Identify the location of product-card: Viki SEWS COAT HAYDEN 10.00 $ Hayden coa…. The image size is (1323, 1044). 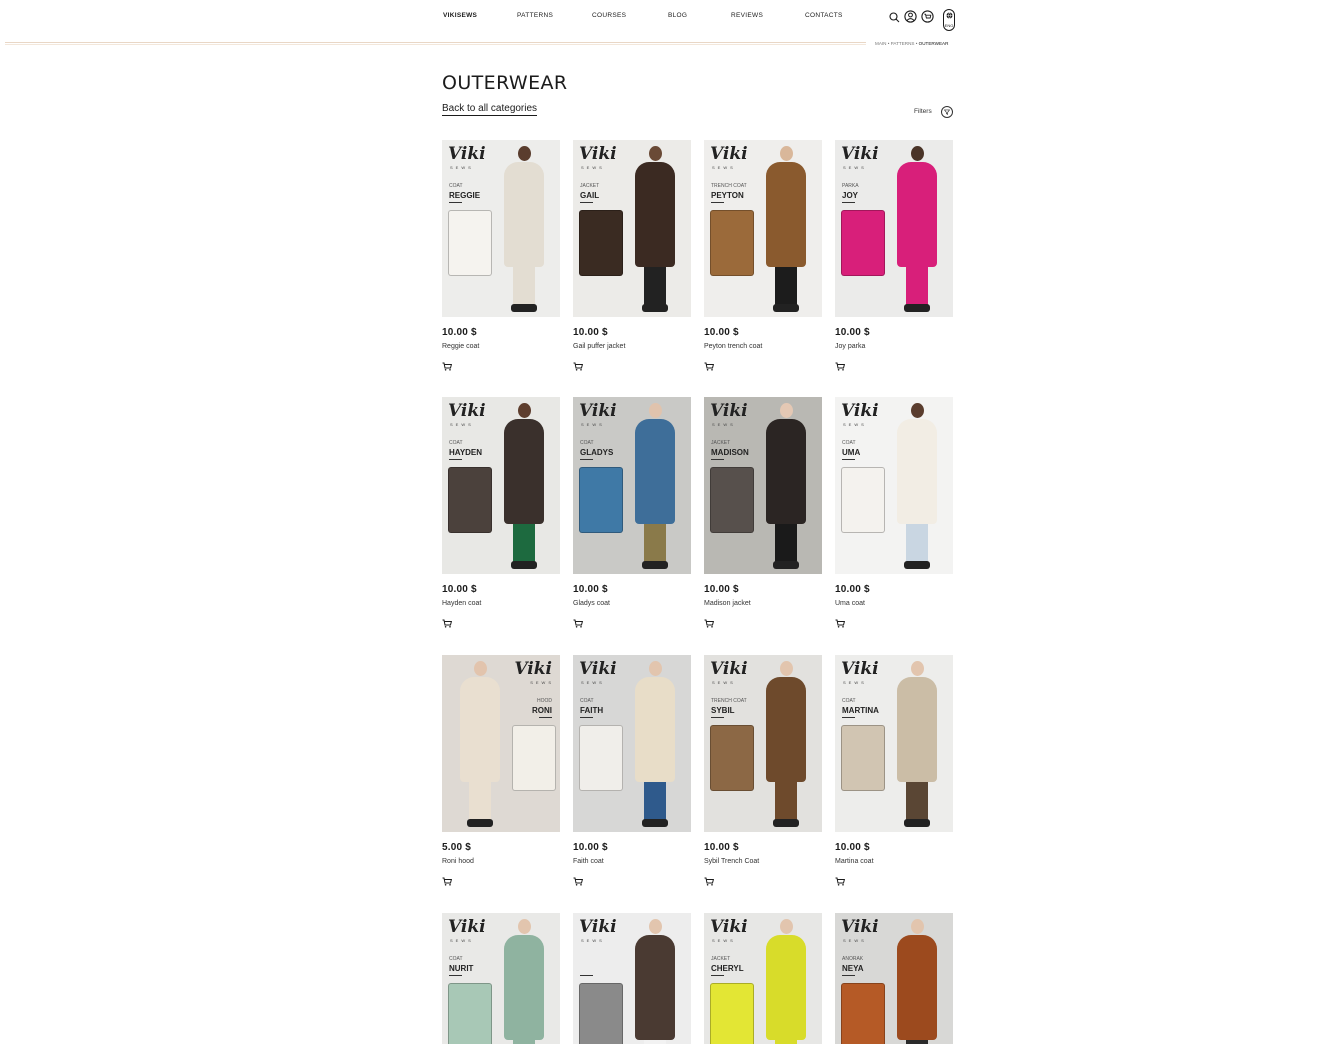
(501, 515).